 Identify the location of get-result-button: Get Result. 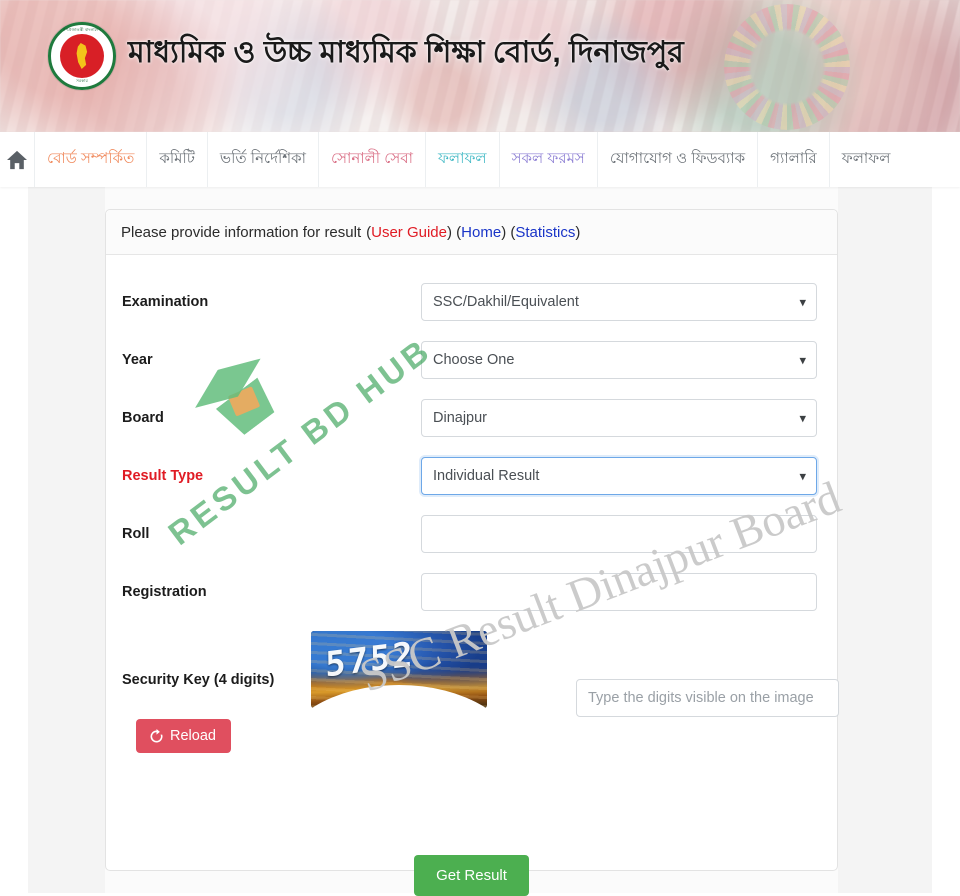
(471, 875).